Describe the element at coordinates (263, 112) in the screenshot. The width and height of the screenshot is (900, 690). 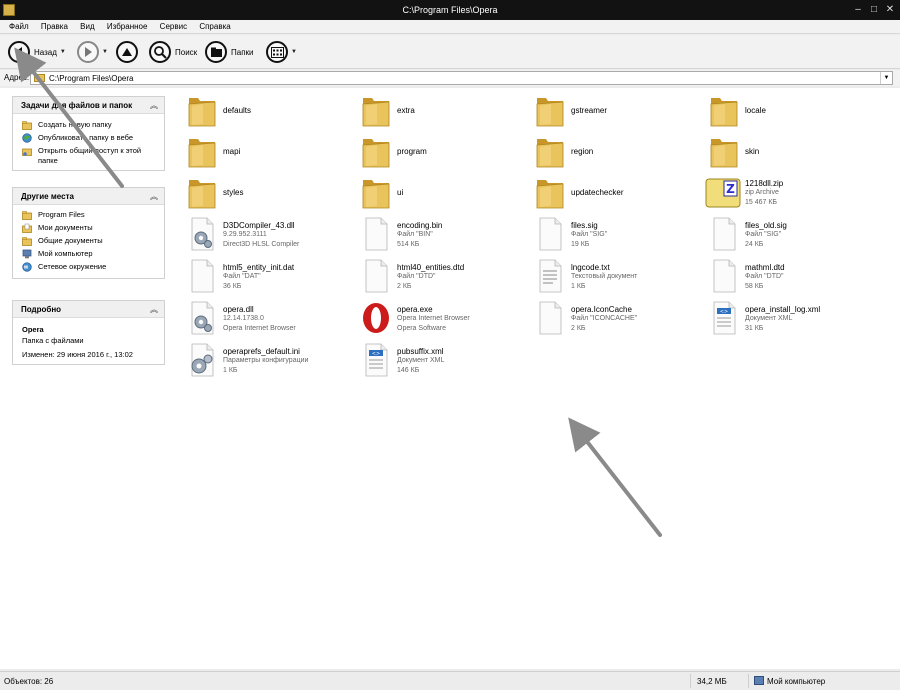
I see `folder-item: defaults` at that location.